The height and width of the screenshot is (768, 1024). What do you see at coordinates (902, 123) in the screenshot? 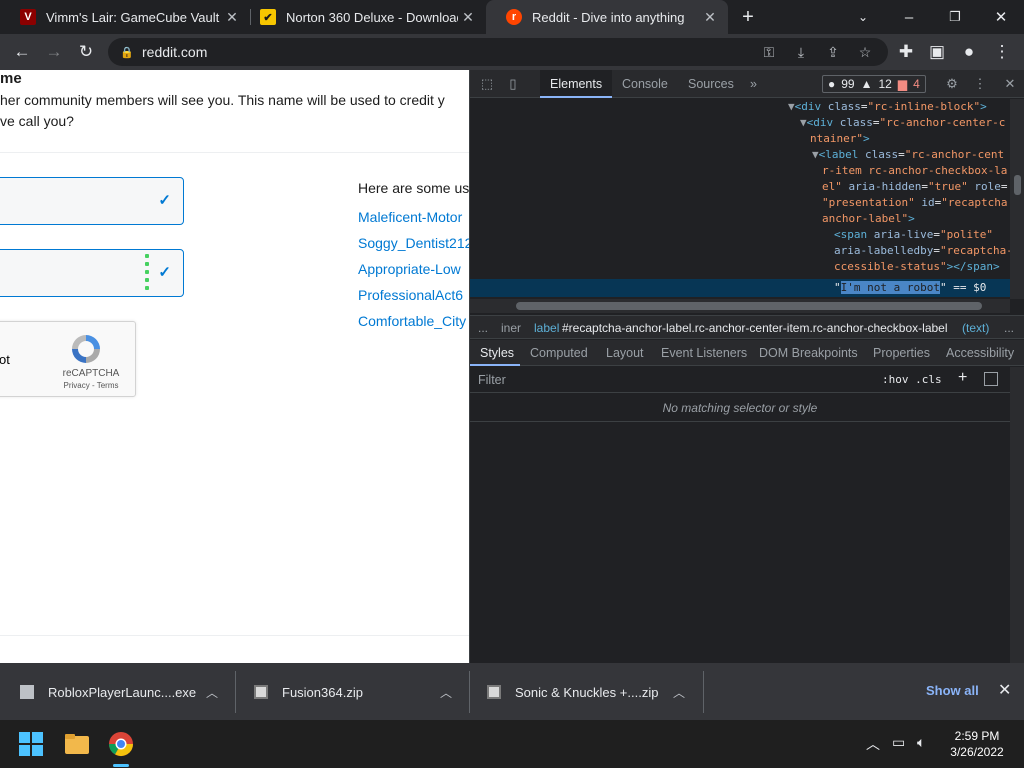
I see `dom-node: ▼<div class="rc-anchor-center-c` at bounding box center [902, 123].